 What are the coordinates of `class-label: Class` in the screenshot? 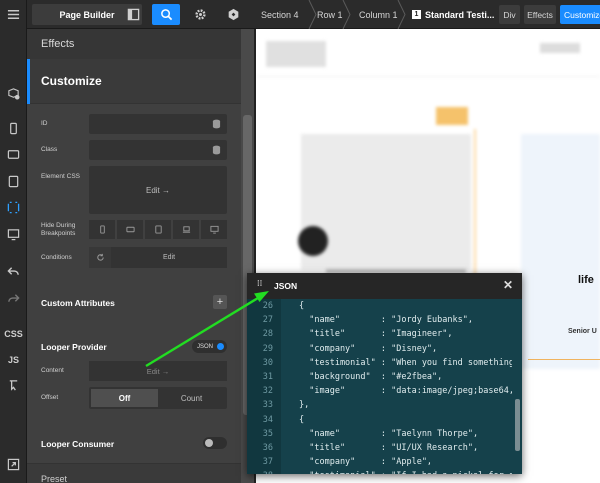 It's located at (49, 149).